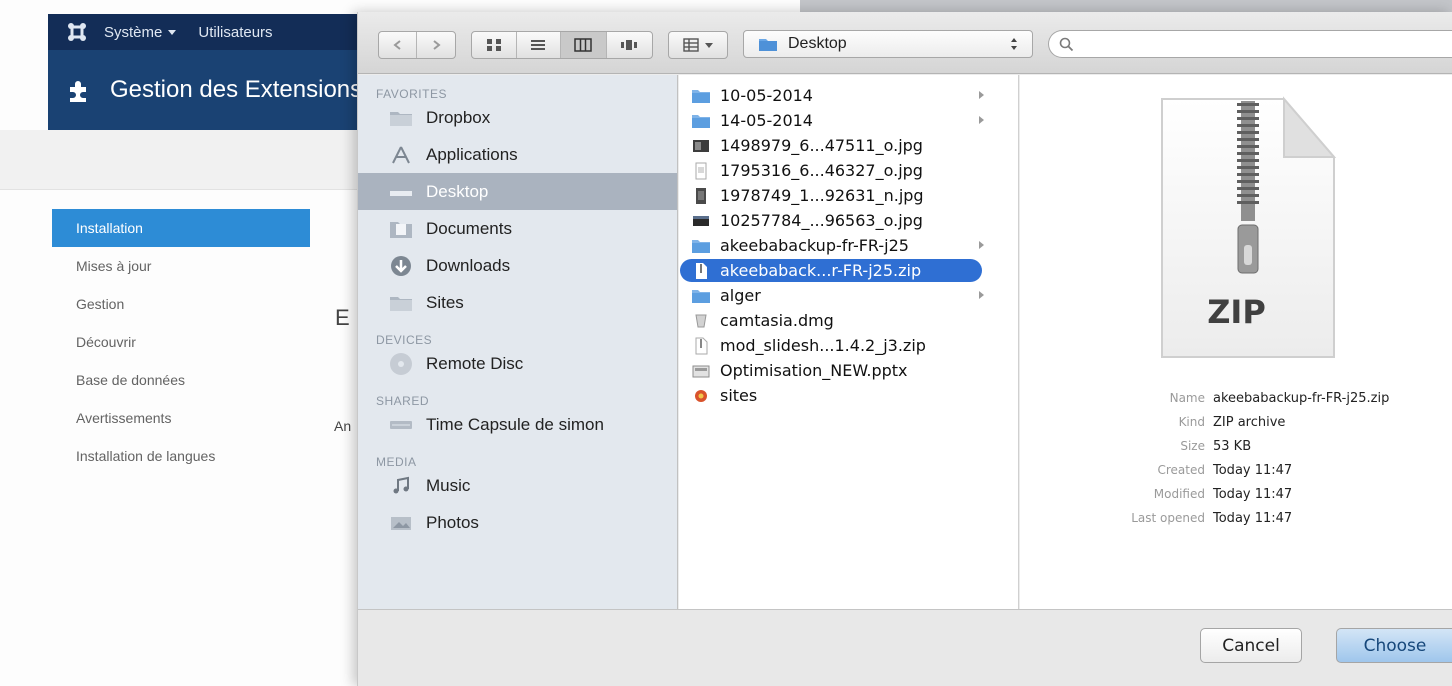  What do you see at coordinates (1250, 44) in the screenshot?
I see `search-field` at bounding box center [1250, 44].